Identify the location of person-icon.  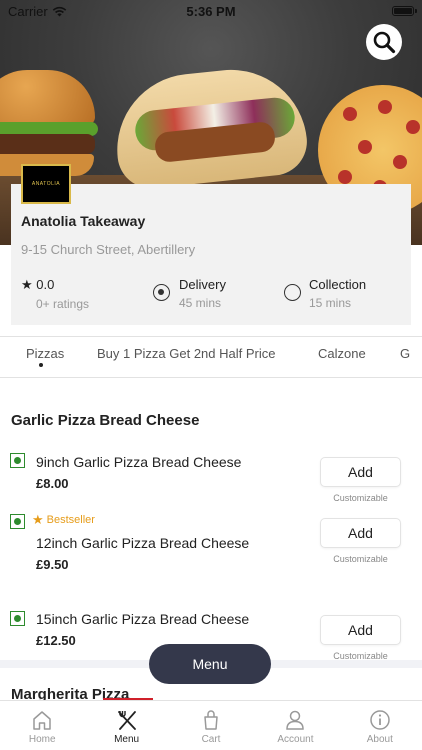
(295, 720).